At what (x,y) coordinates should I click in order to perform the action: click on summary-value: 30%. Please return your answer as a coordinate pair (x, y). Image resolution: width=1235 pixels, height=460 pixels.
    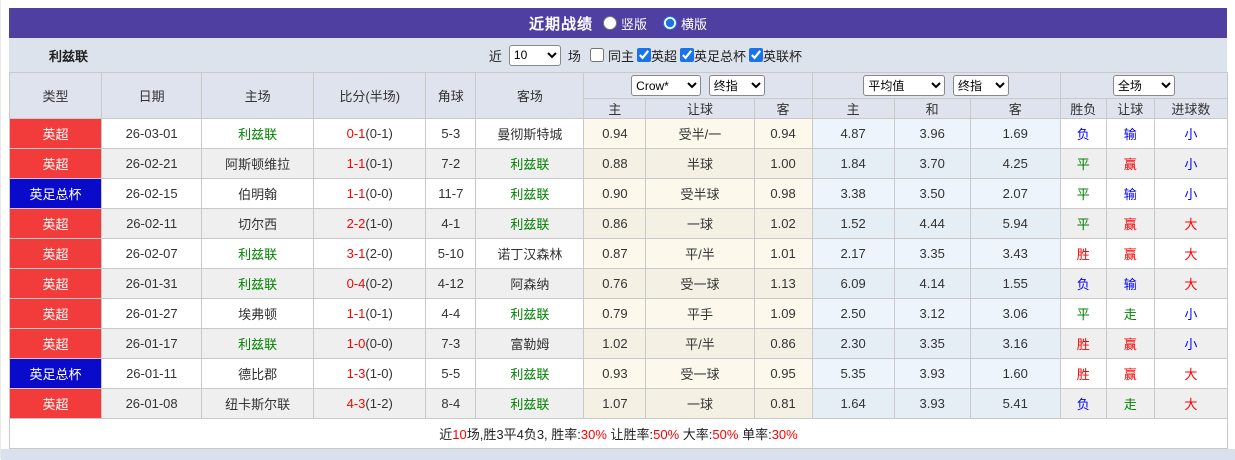
    Looking at the image, I should click on (593, 434).